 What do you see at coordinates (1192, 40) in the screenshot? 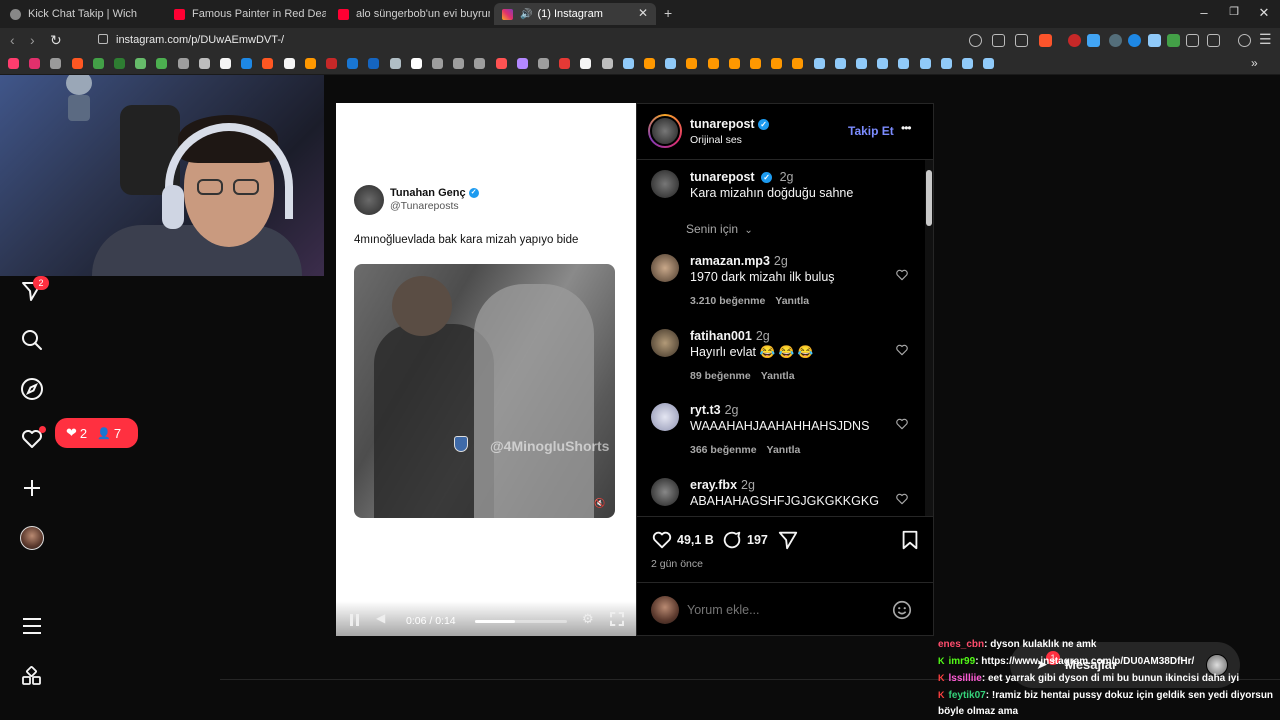
I see `extensions-puzzle-icon` at bounding box center [1192, 40].